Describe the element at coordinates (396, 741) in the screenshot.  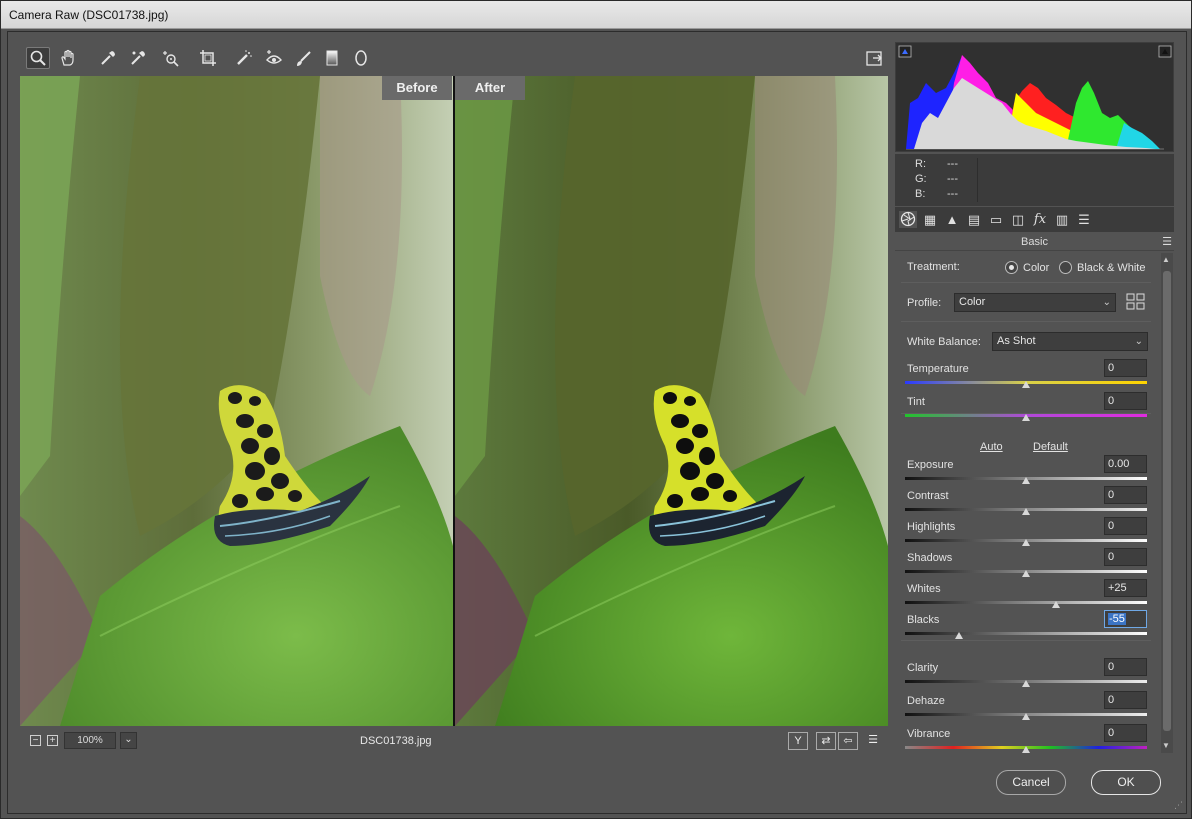
I see `file-name: DSC01738.jpg` at that location.